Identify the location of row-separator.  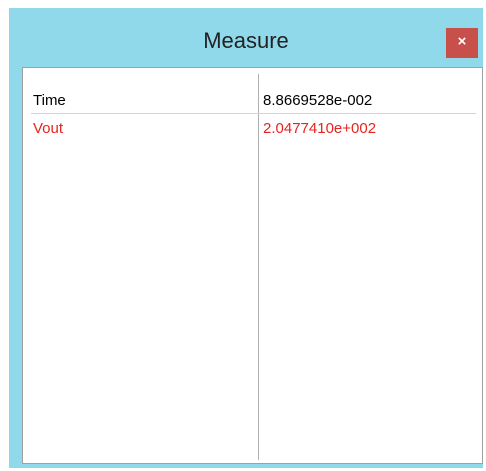
(253, 113).